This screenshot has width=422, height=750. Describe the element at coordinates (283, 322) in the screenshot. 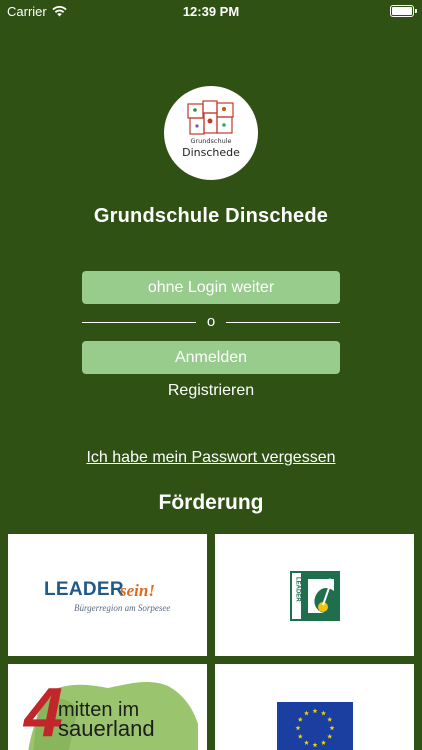

I see `divider-line-right` at that location.